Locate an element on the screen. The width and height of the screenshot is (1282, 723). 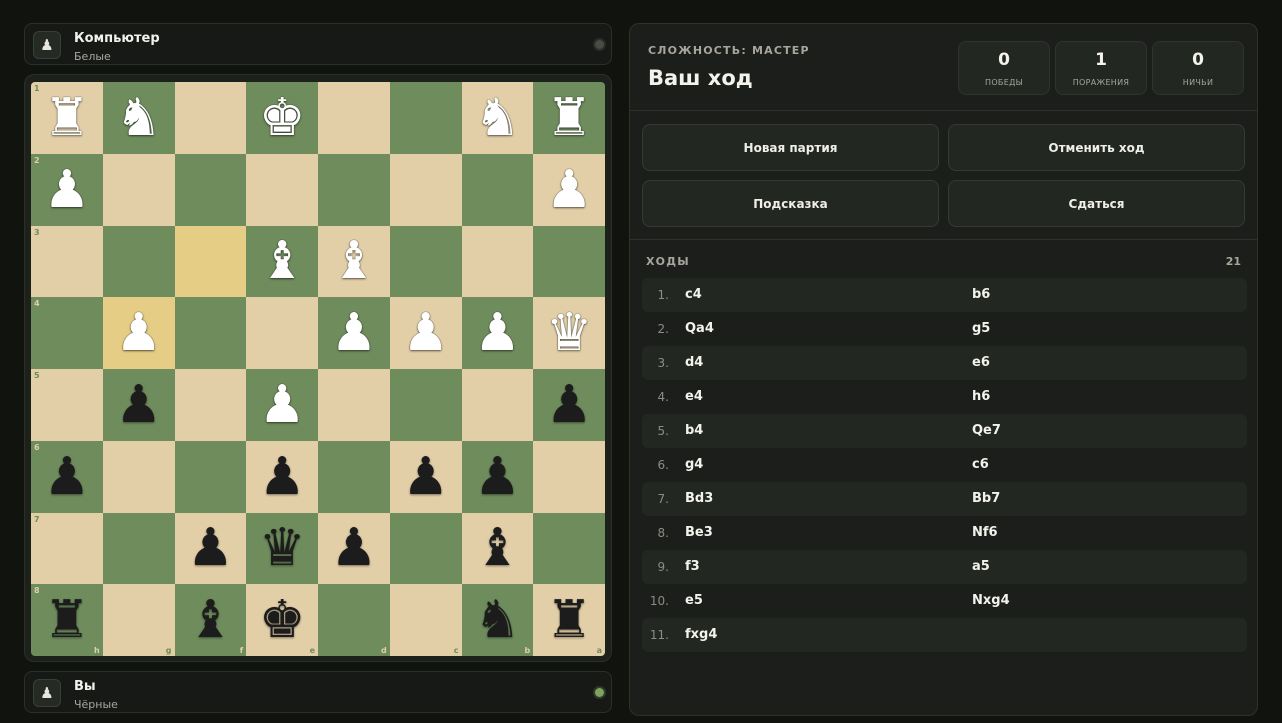
white-move: g4 is located at coordinates (694, 464).